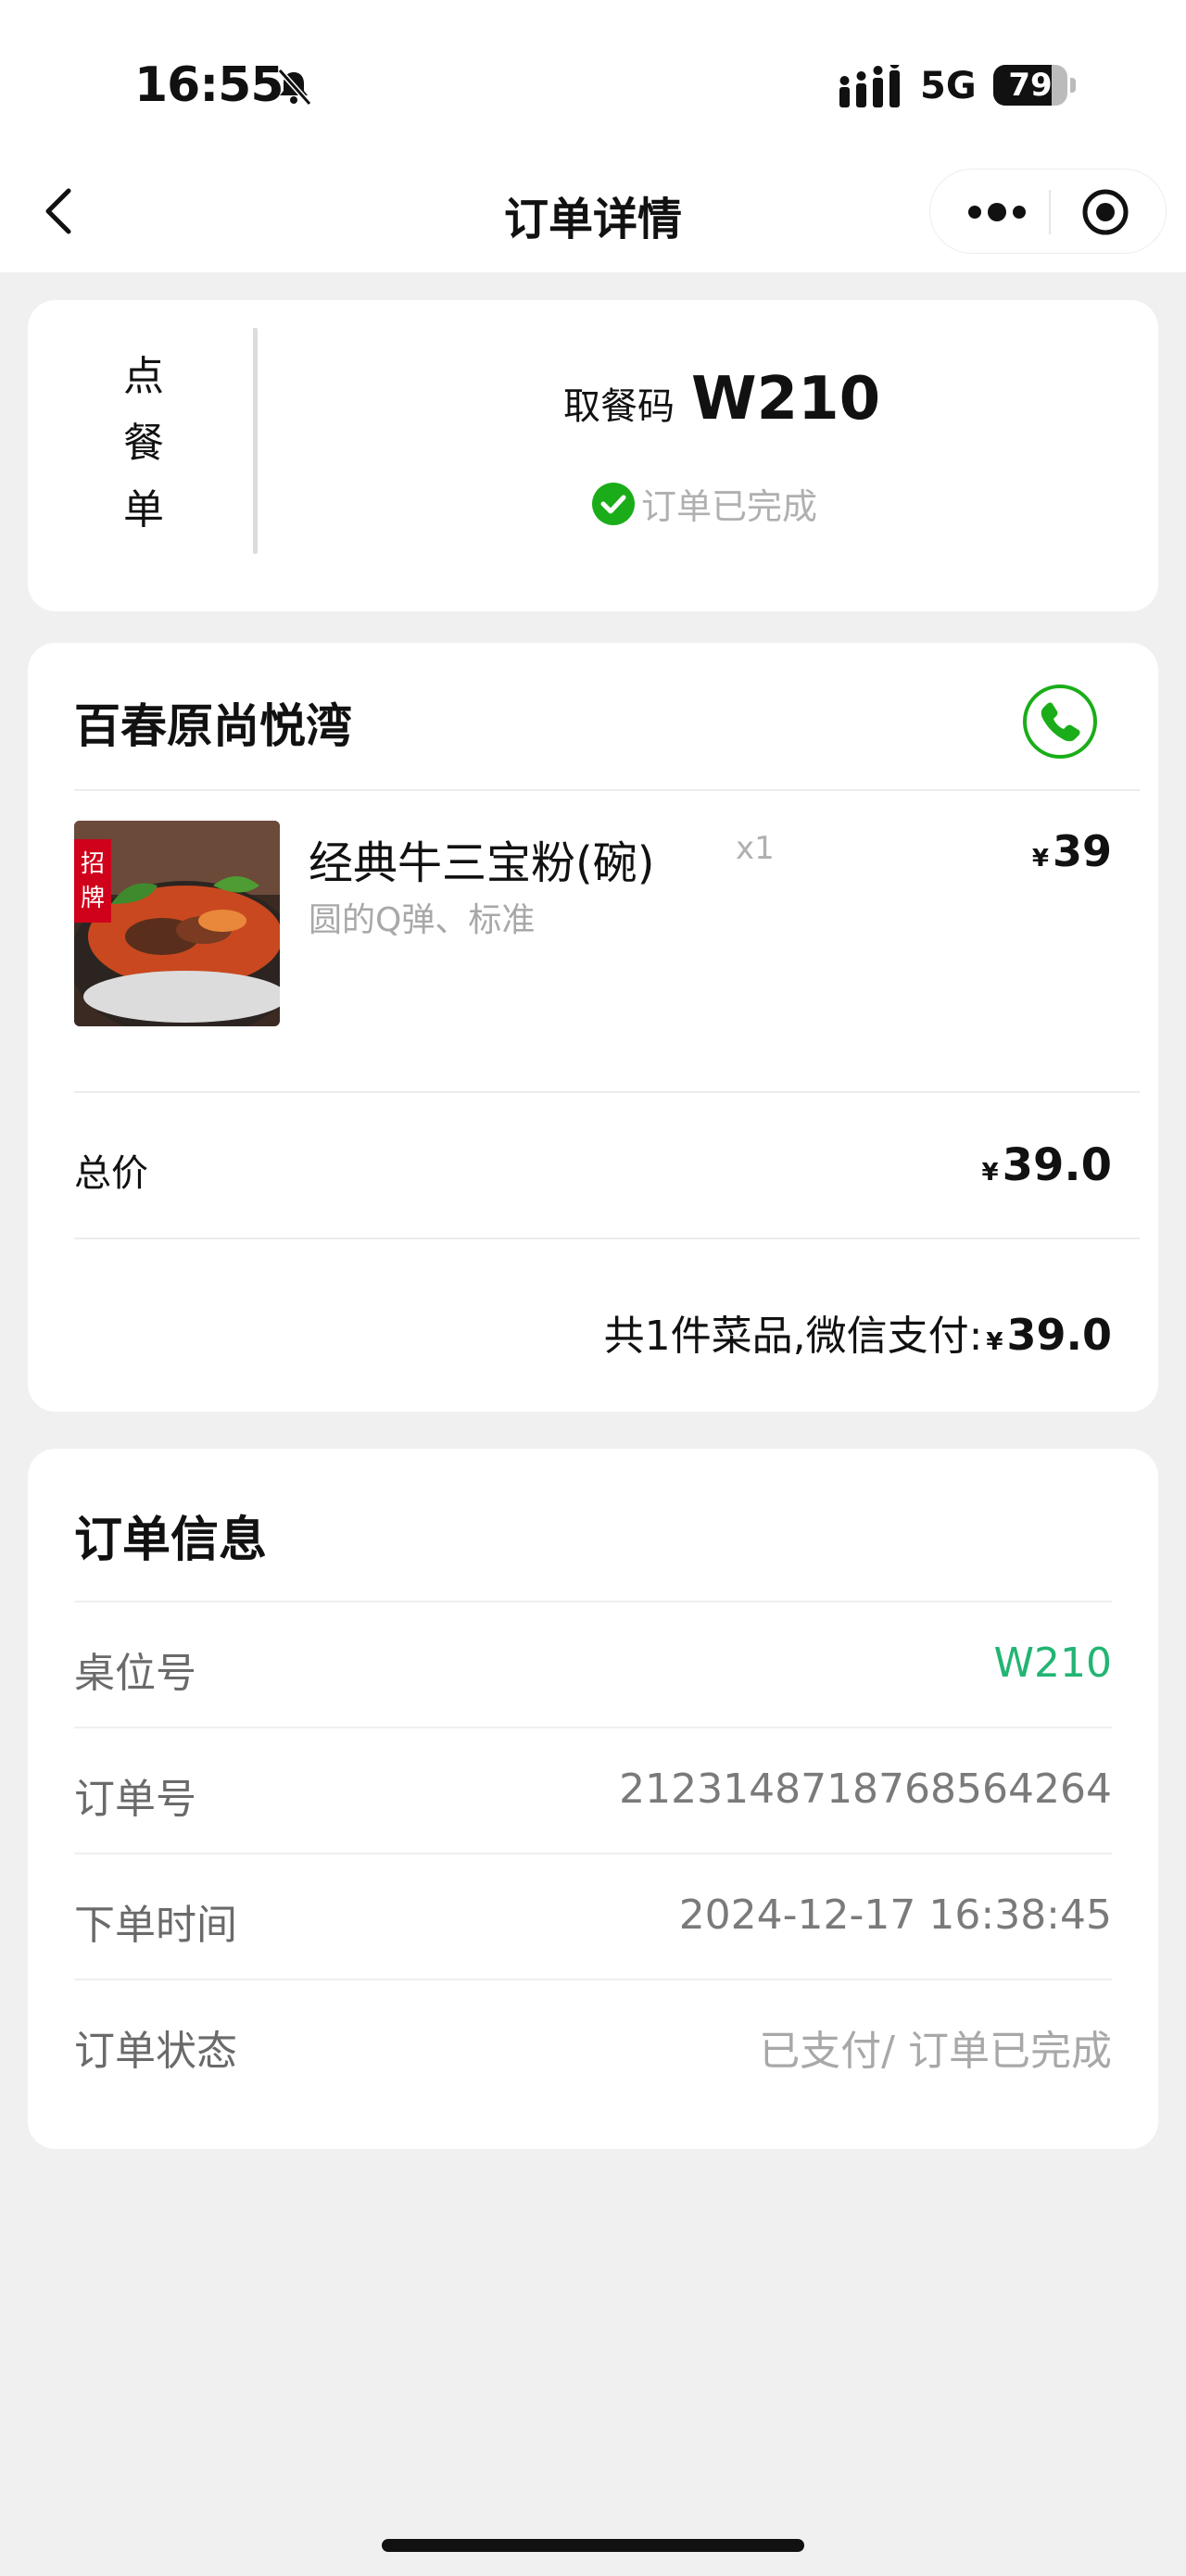  I want to click on dish-quantity: x1, so click(755, 848).